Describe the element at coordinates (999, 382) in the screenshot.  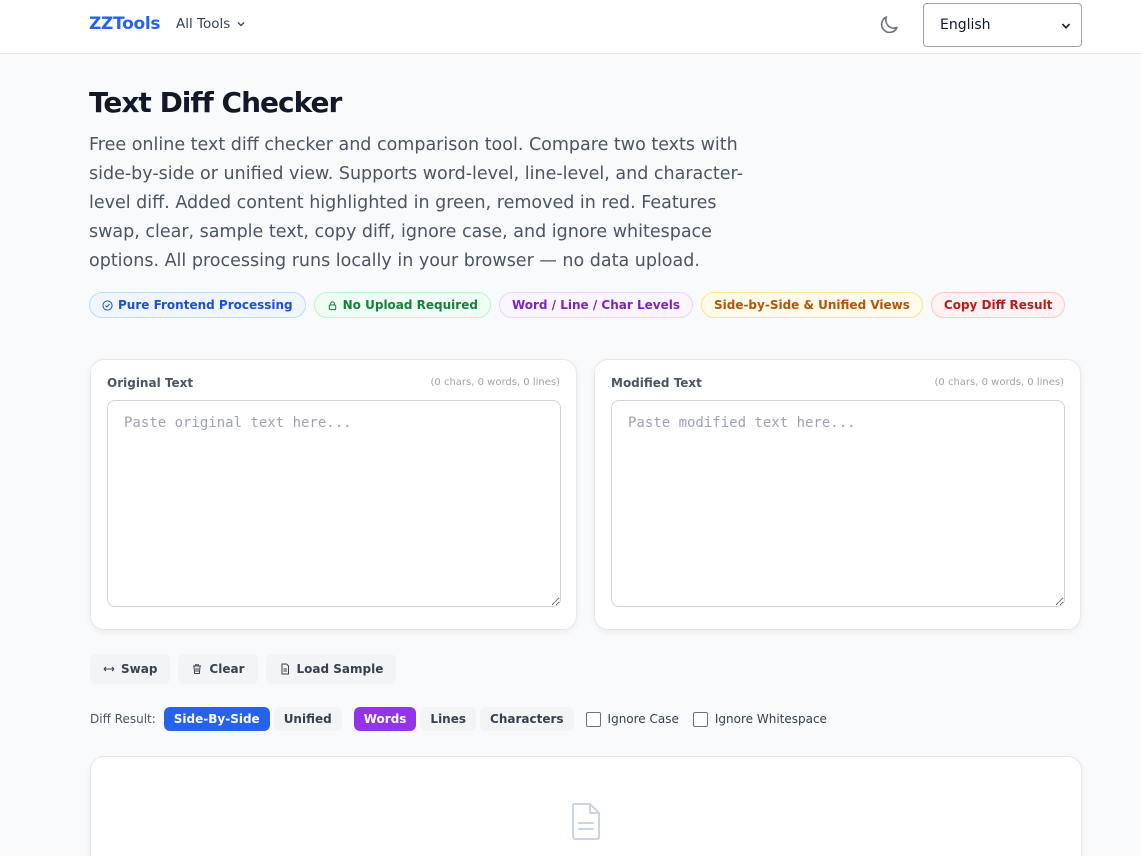
I see `modified-text-stats: (0 chars, 0 words, 0 lines)` at that location.